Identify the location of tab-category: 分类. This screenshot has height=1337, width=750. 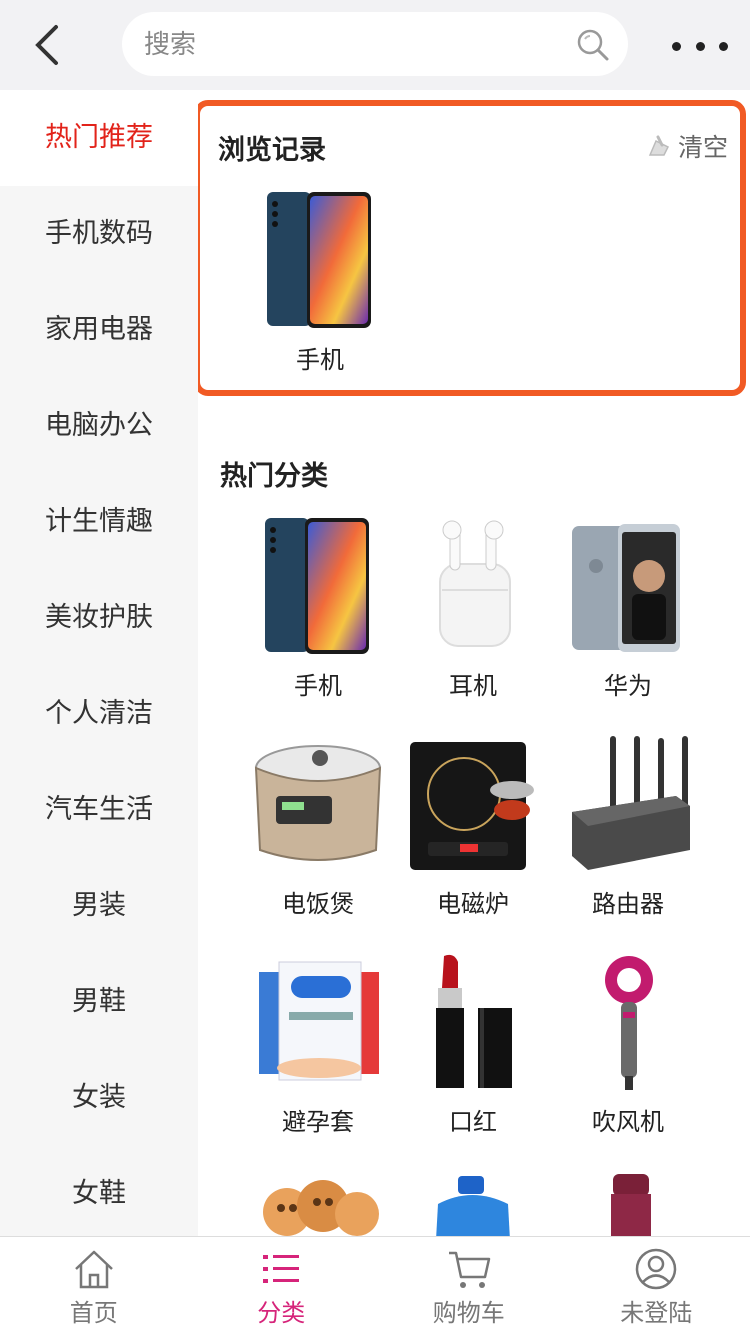
(282, 1287).